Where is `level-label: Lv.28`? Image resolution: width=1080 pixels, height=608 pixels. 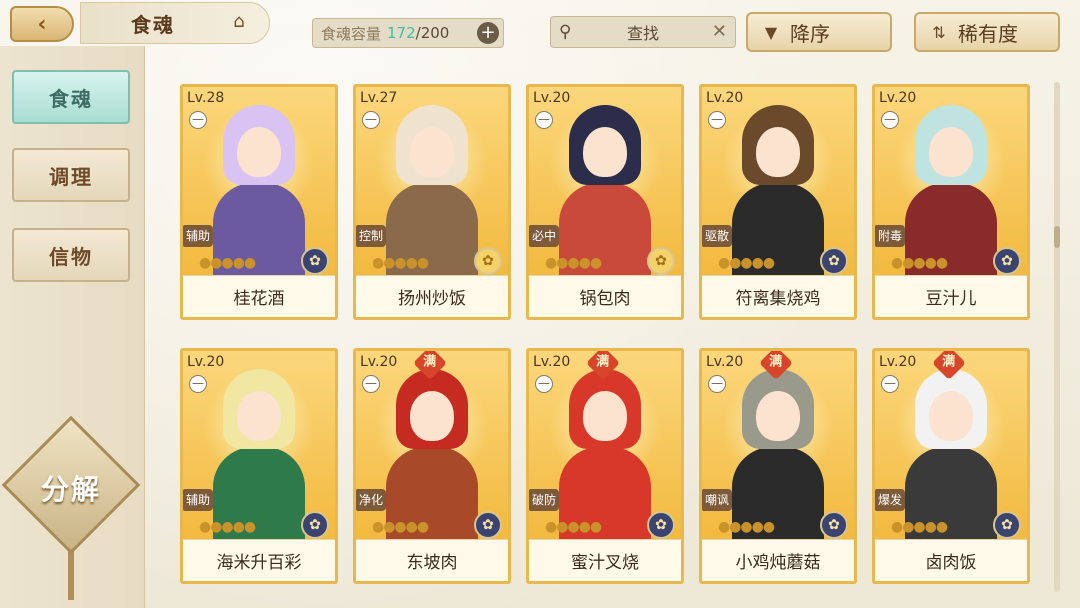
level-label: Lv.28 is located at coordinates (206, 98).